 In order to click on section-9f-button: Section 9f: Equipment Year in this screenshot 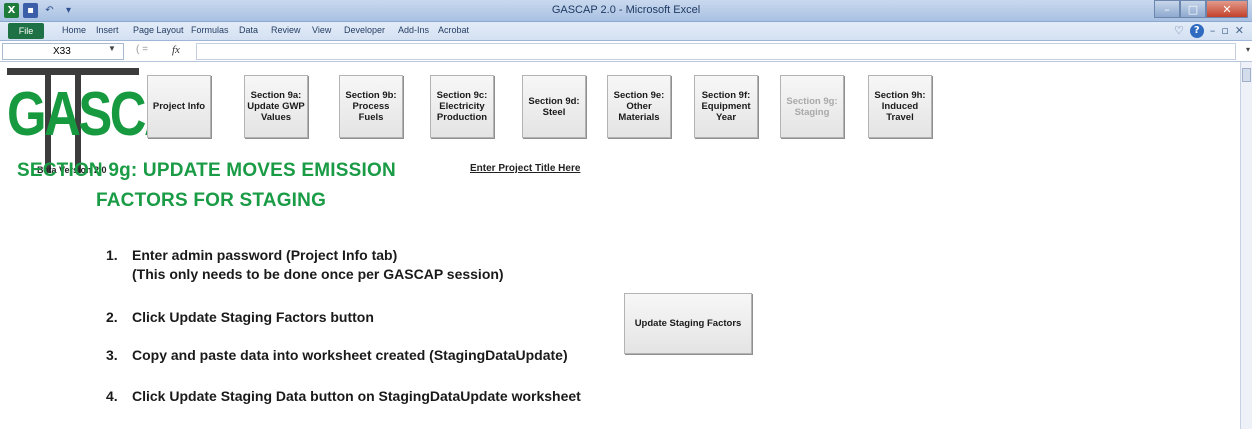, I will do `click(726, 106)`.